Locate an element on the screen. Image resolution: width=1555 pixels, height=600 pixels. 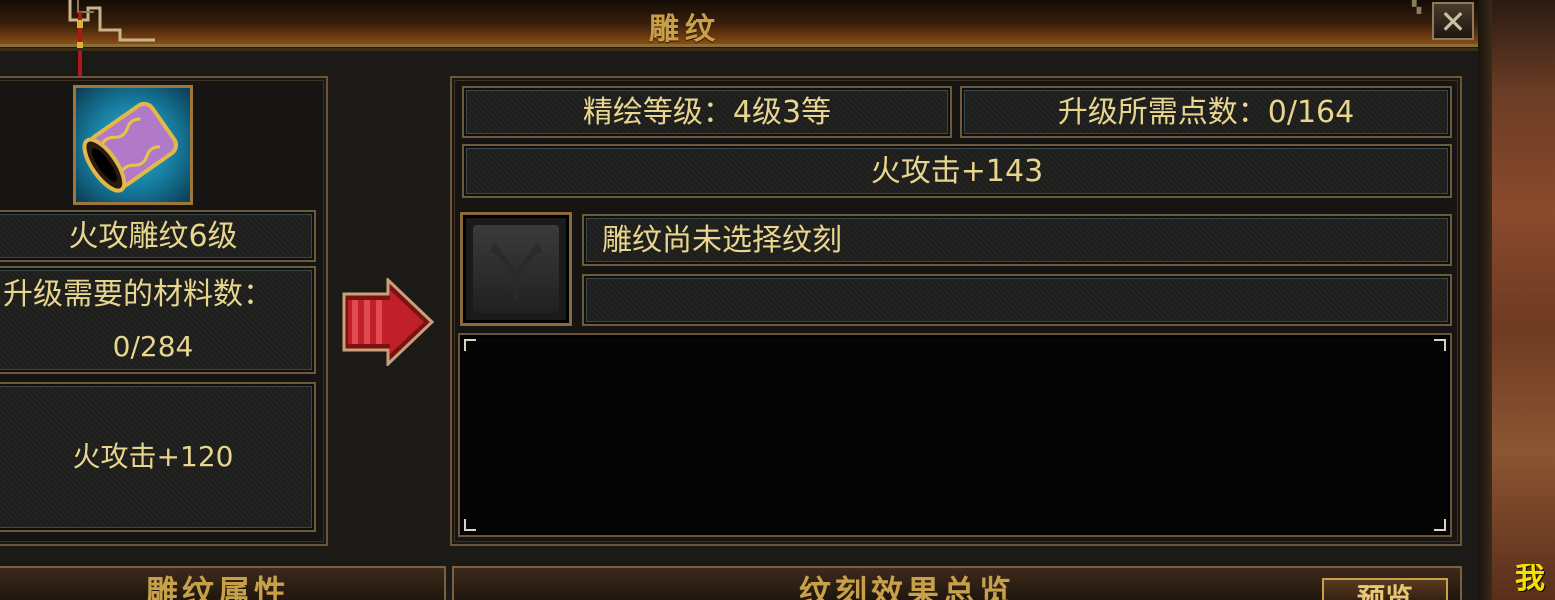
materials-field: 升级需要的材料数： 0/284 is located at coordinates (158, 320).